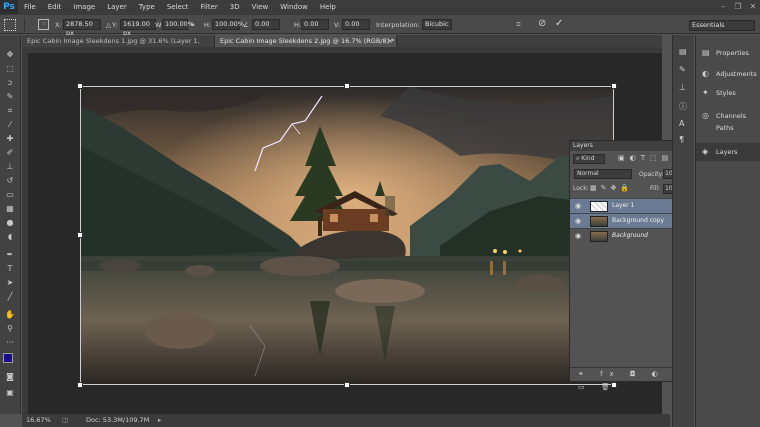 This screenshot has width=760, height=427. Describe the element at coordinates (645, 158) in the screenshot. I see `filter-icons: ▣◐T⬚▤` at that location.